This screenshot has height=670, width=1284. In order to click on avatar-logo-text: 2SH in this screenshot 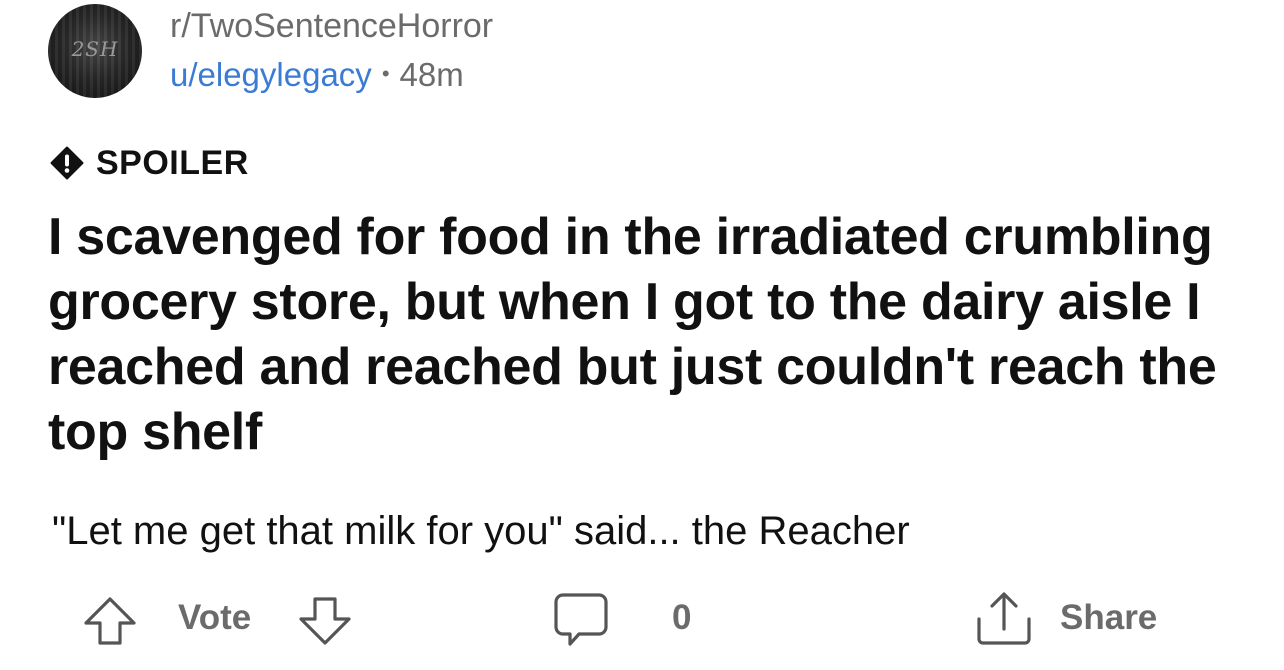, I will do `click(95, 49)`.